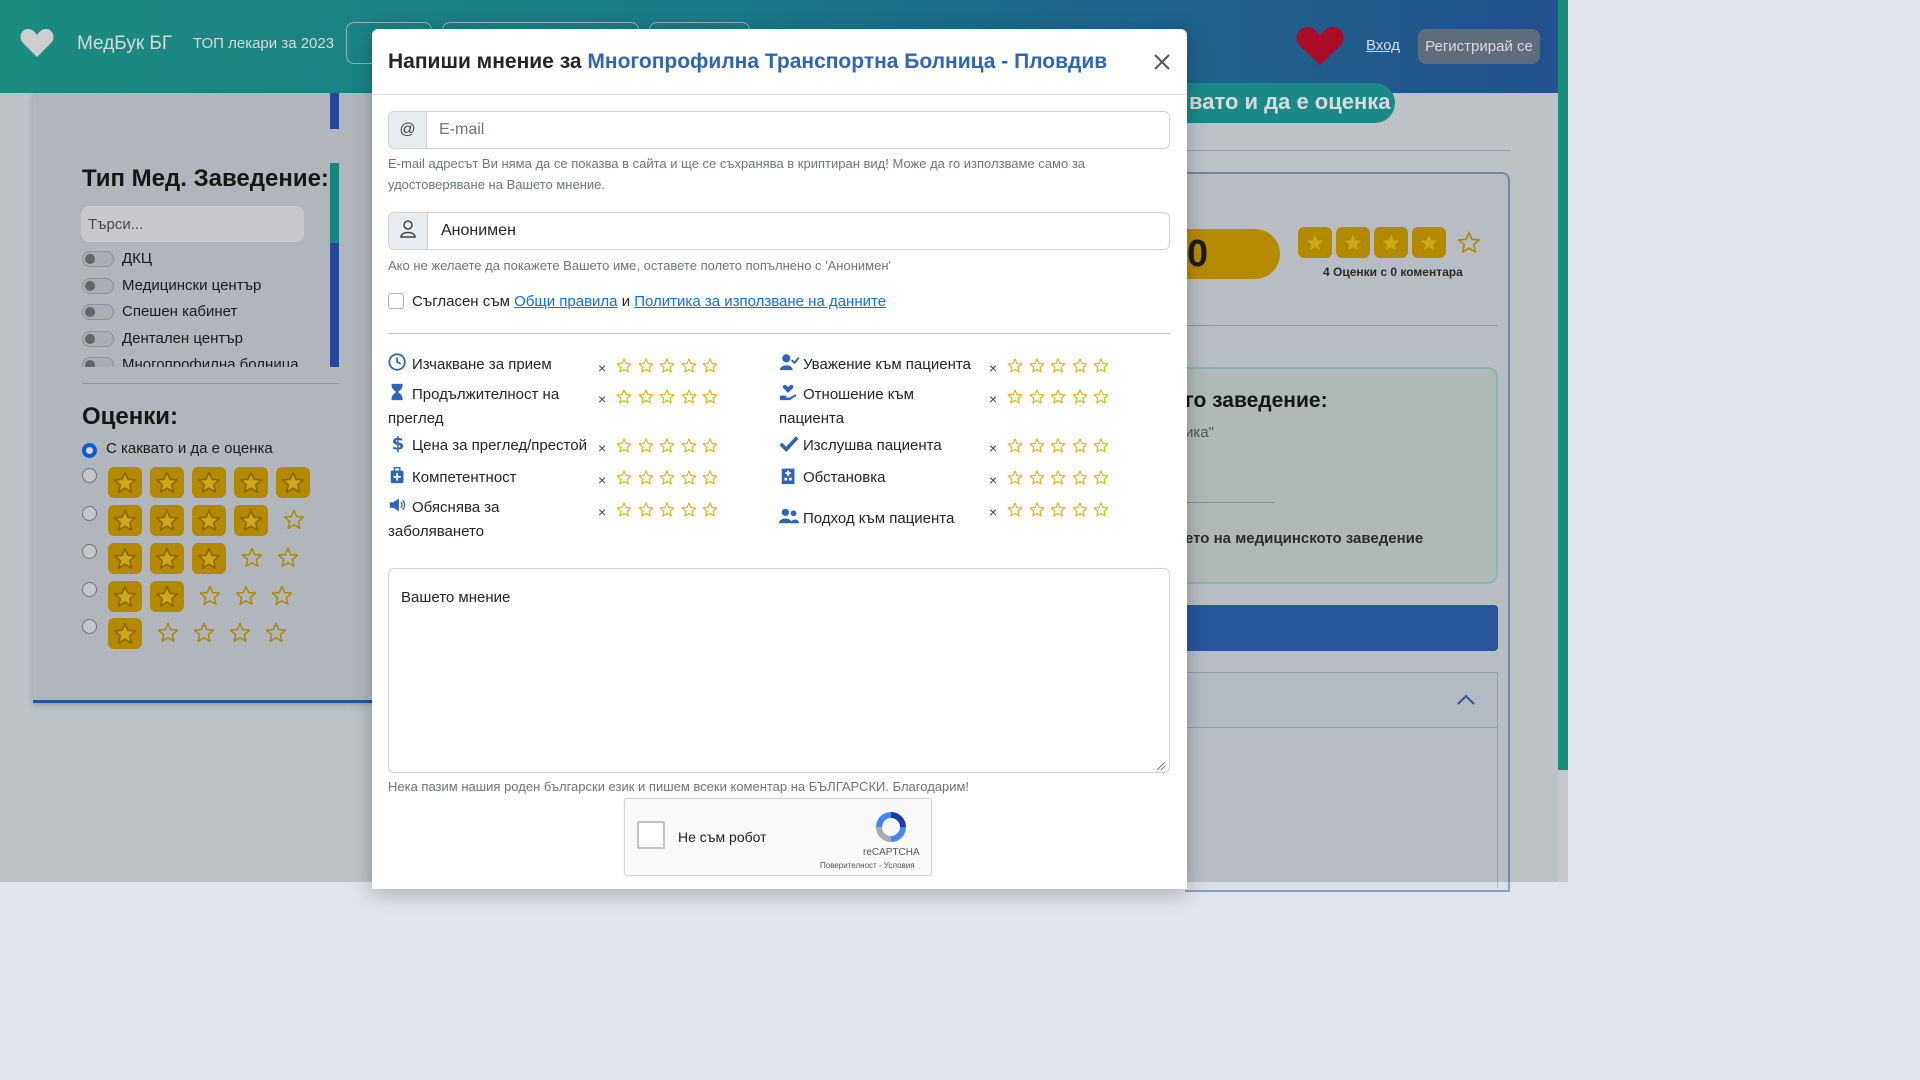 The image size is (1920, 1080). Describe the element at coordinates (485, 61) in the screenshot. I see `modal-title-prefix: Напиши мнение за` at that location.